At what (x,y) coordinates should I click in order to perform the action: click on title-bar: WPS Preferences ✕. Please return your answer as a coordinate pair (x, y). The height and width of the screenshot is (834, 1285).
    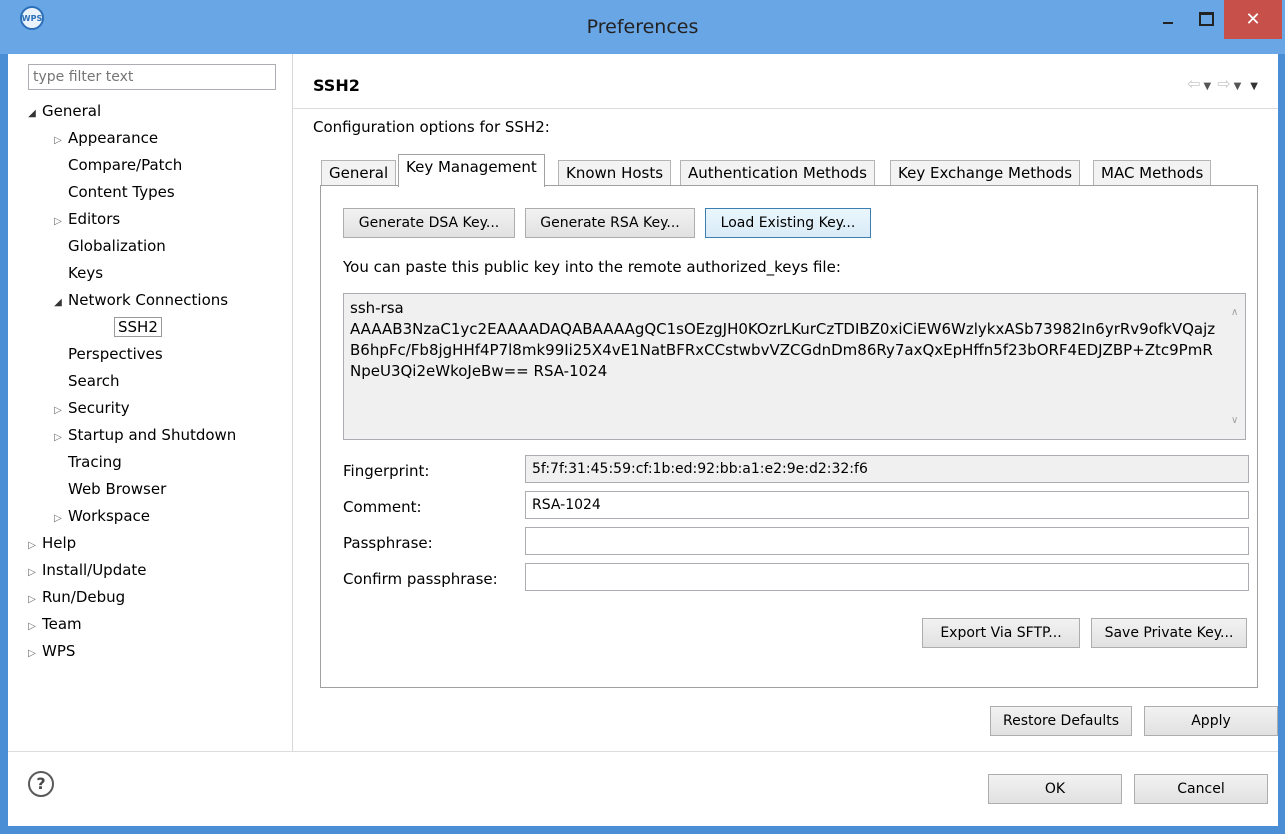
    Looking at the image, I should click on (642, 27).